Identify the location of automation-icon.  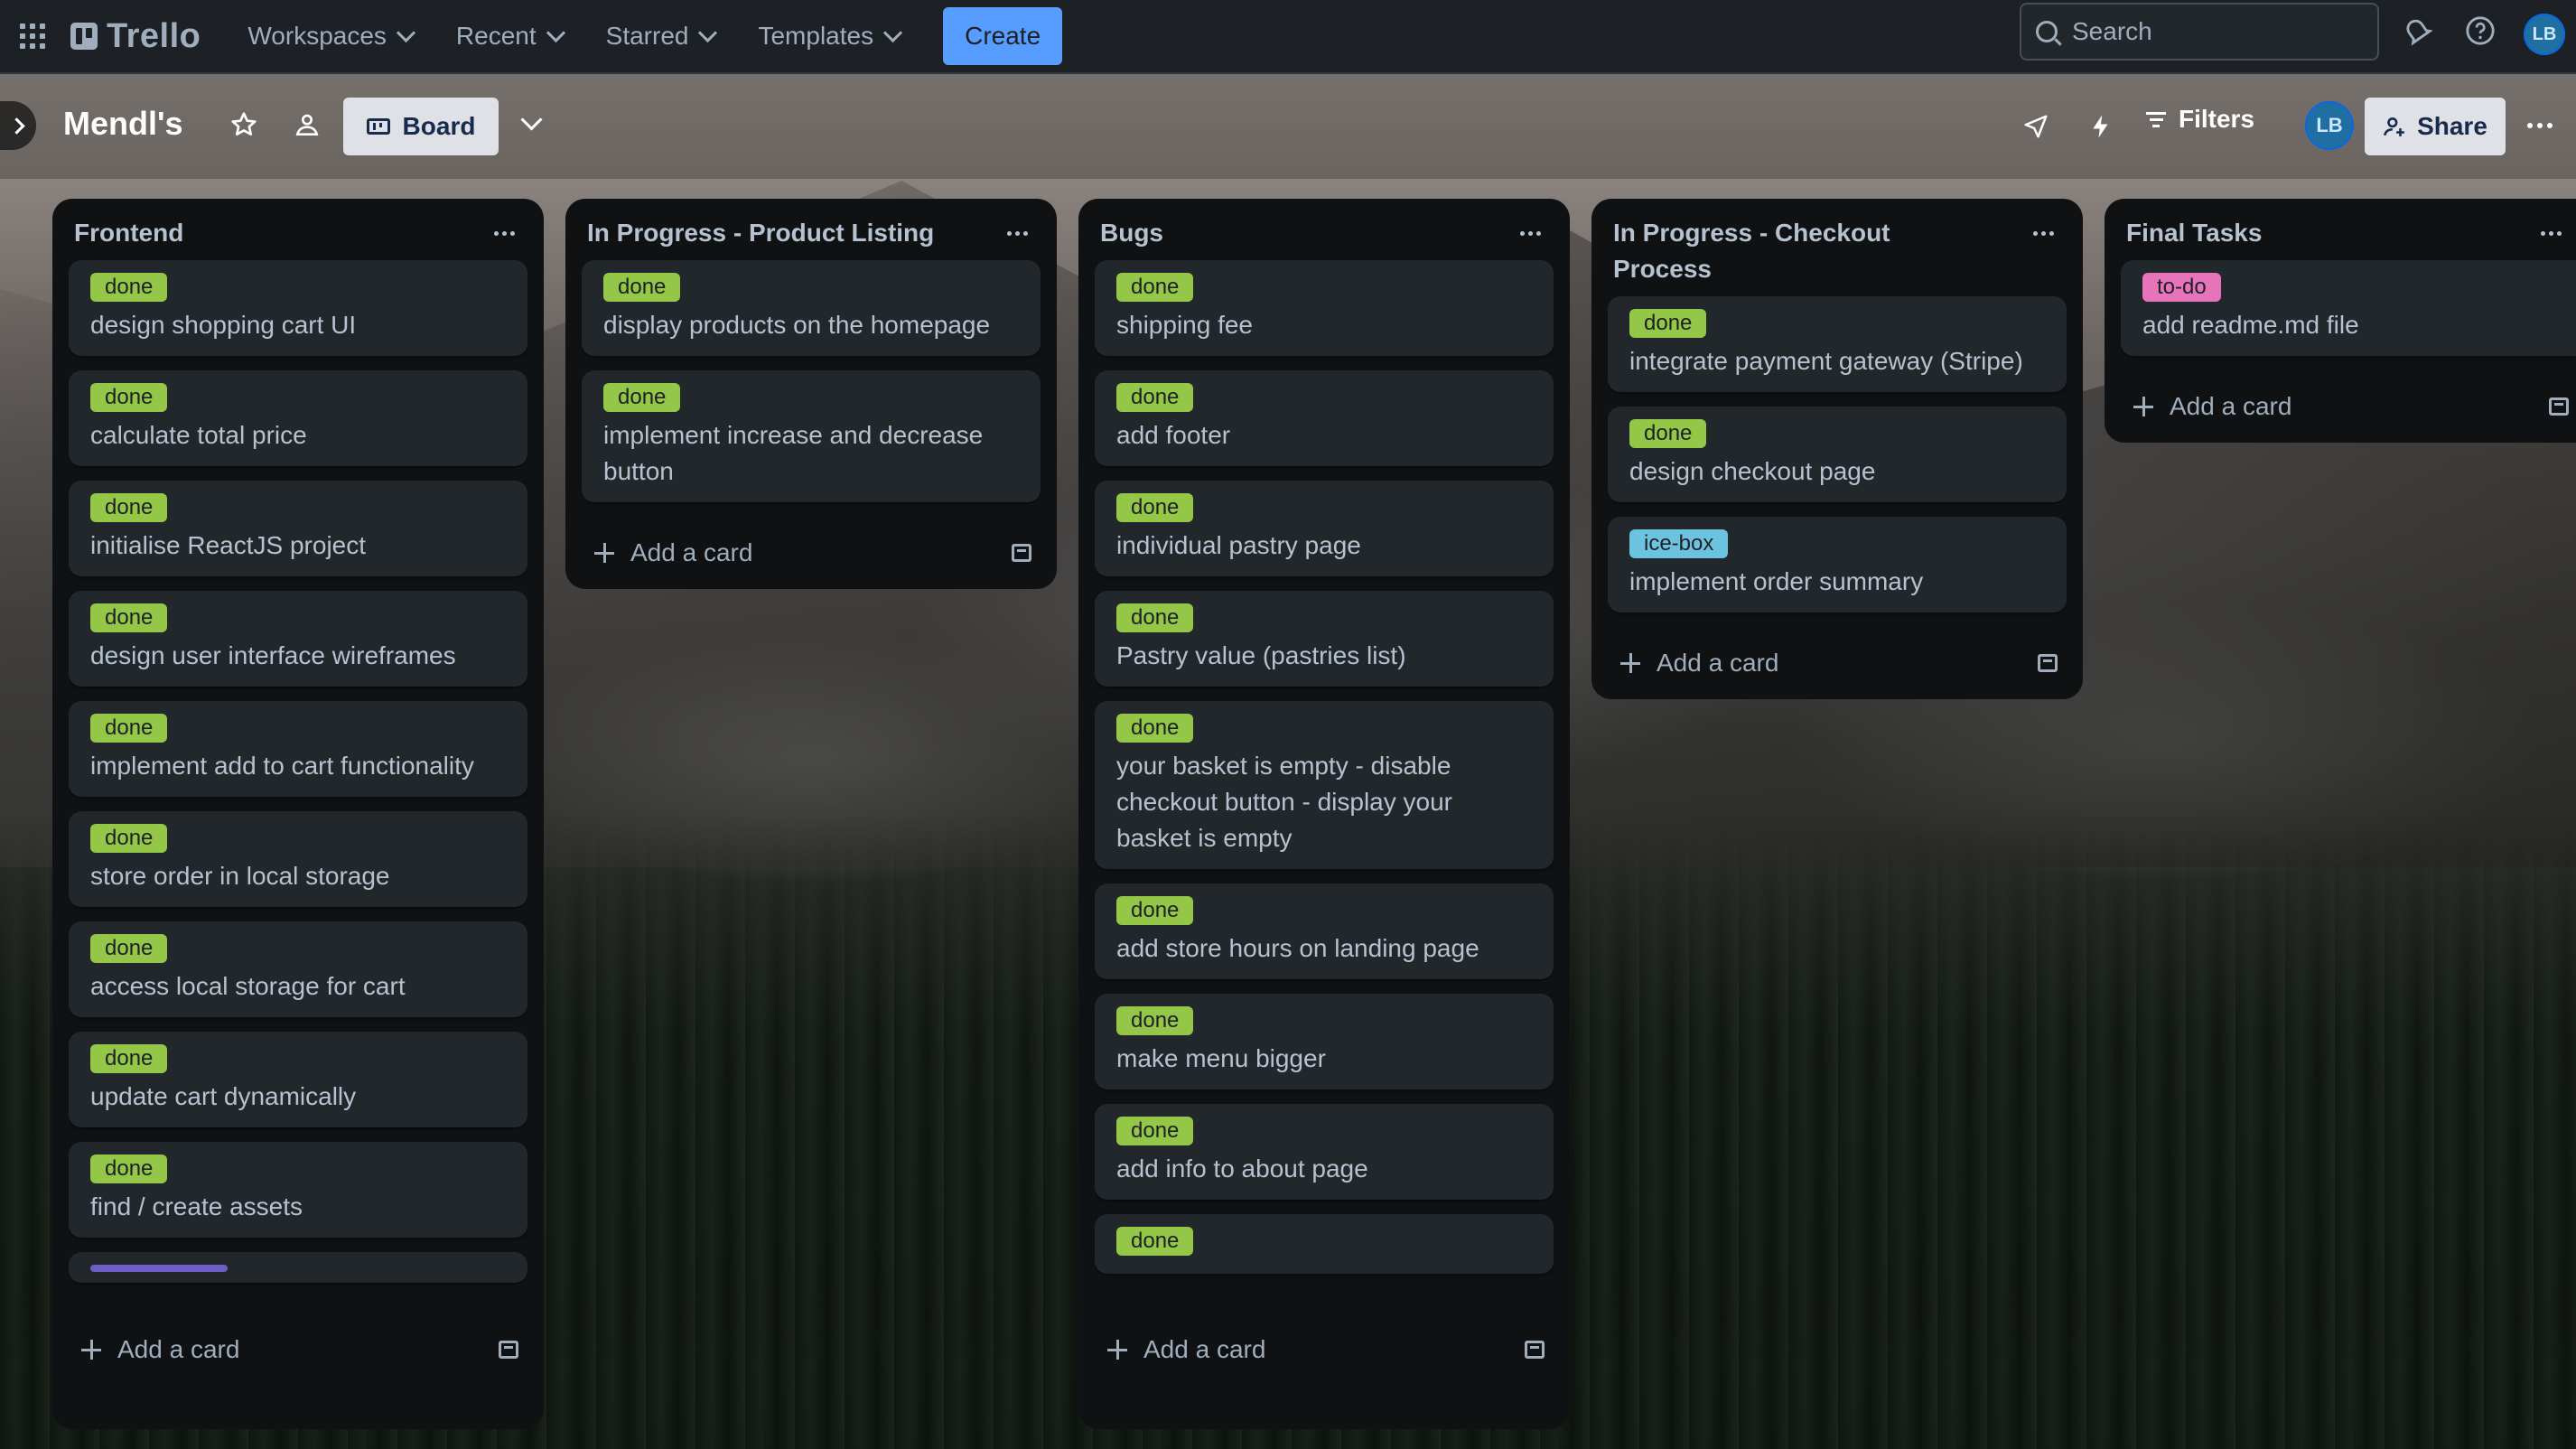
(2101, 126).